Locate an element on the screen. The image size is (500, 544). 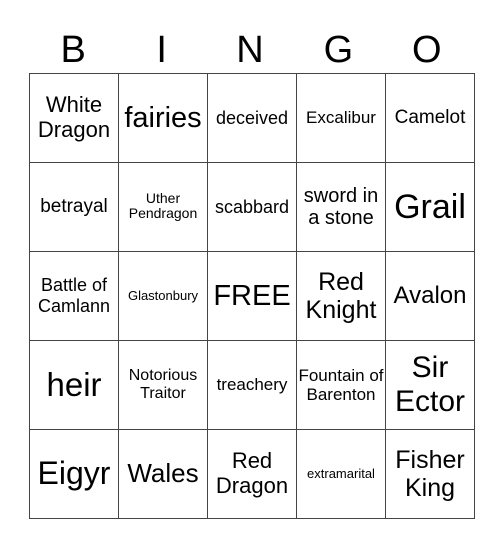
cell-label: scabbard is located at coordinates (252, 206).